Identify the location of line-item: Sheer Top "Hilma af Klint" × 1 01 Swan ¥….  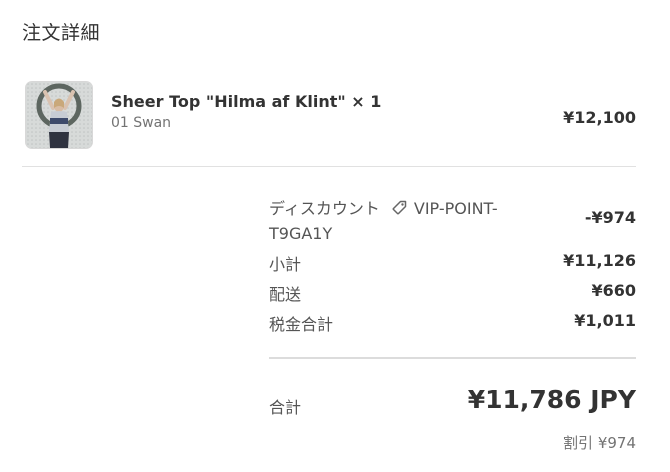
(329, 115).